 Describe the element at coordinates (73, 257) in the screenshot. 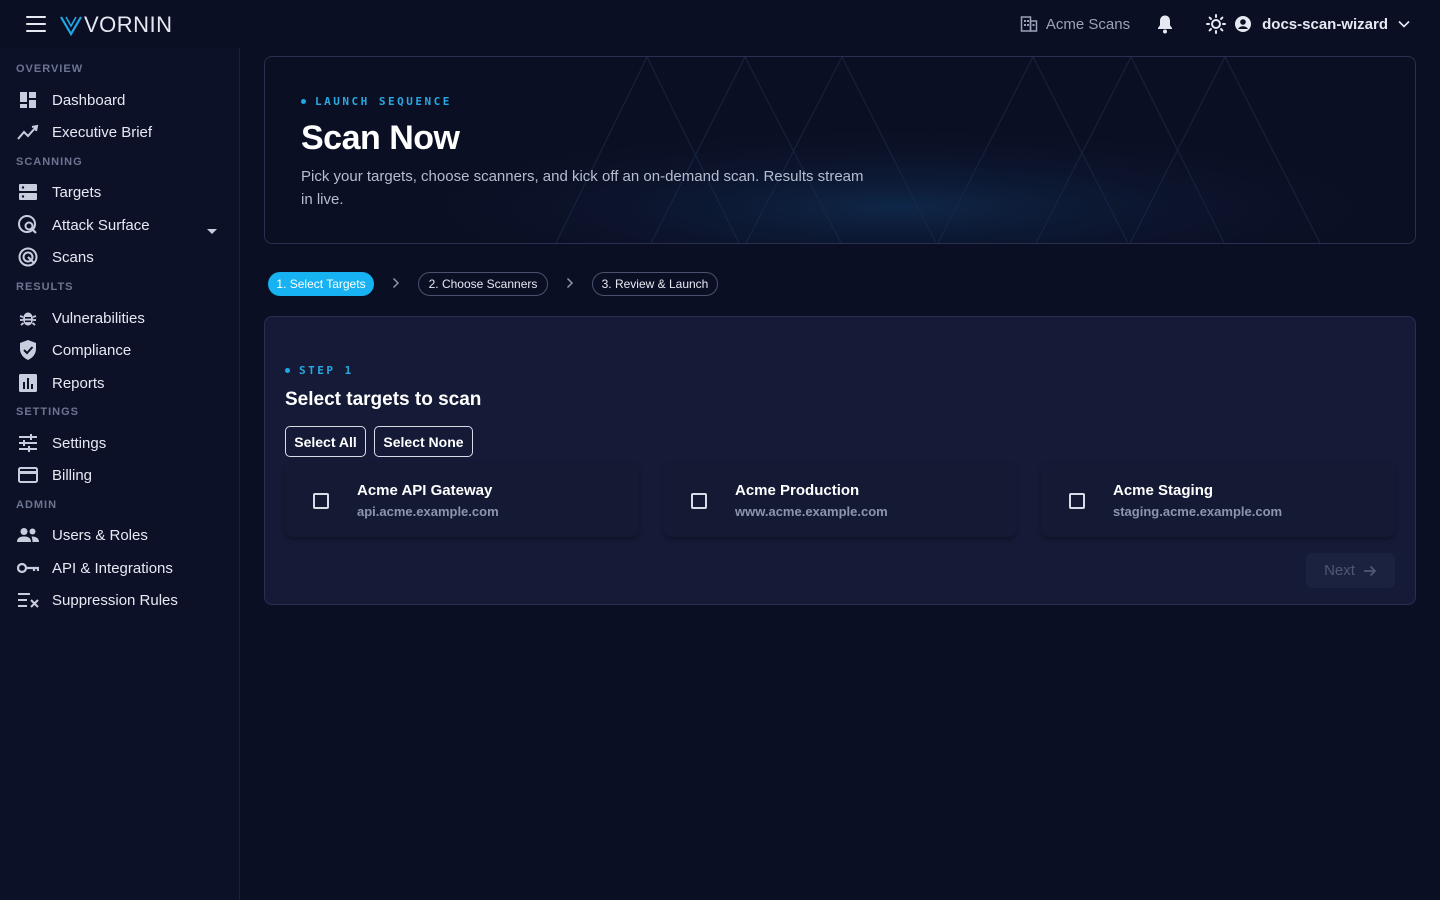

I see `sidebar-item-label: Scans` at that location.